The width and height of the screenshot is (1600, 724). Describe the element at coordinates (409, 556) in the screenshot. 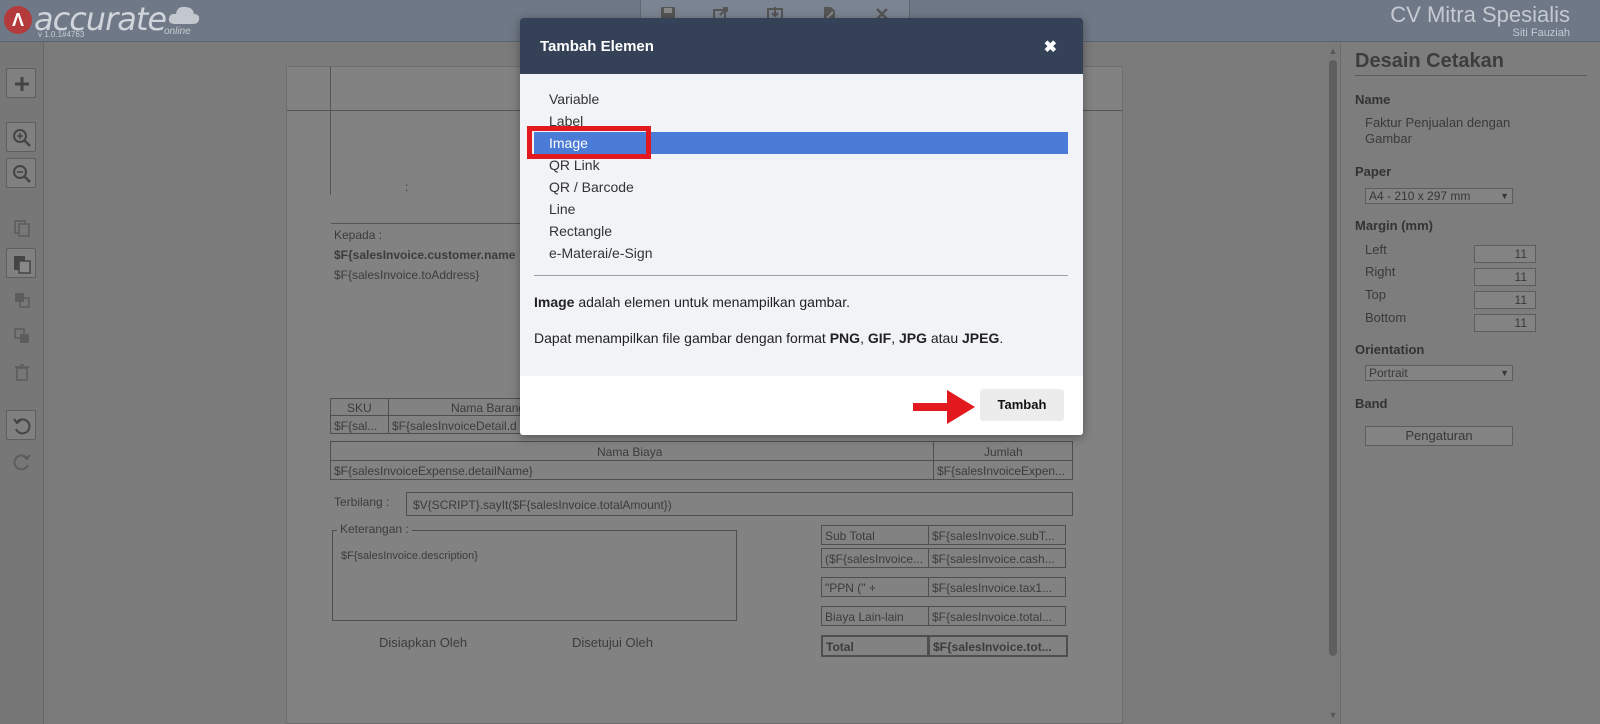

I see `keterangan-field: $F{salesInvoice.description}` at that location.